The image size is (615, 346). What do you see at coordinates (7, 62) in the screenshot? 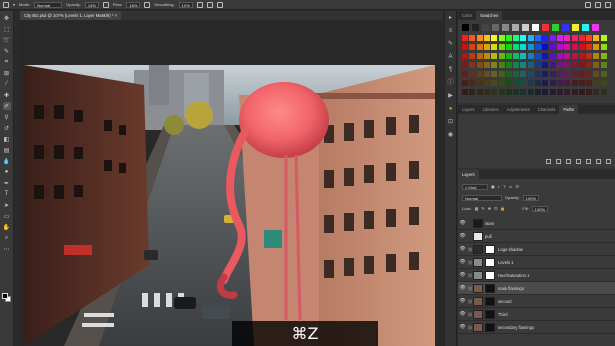
I see `crop-tool-icon: ⌗` at bounding box center [7, 62].